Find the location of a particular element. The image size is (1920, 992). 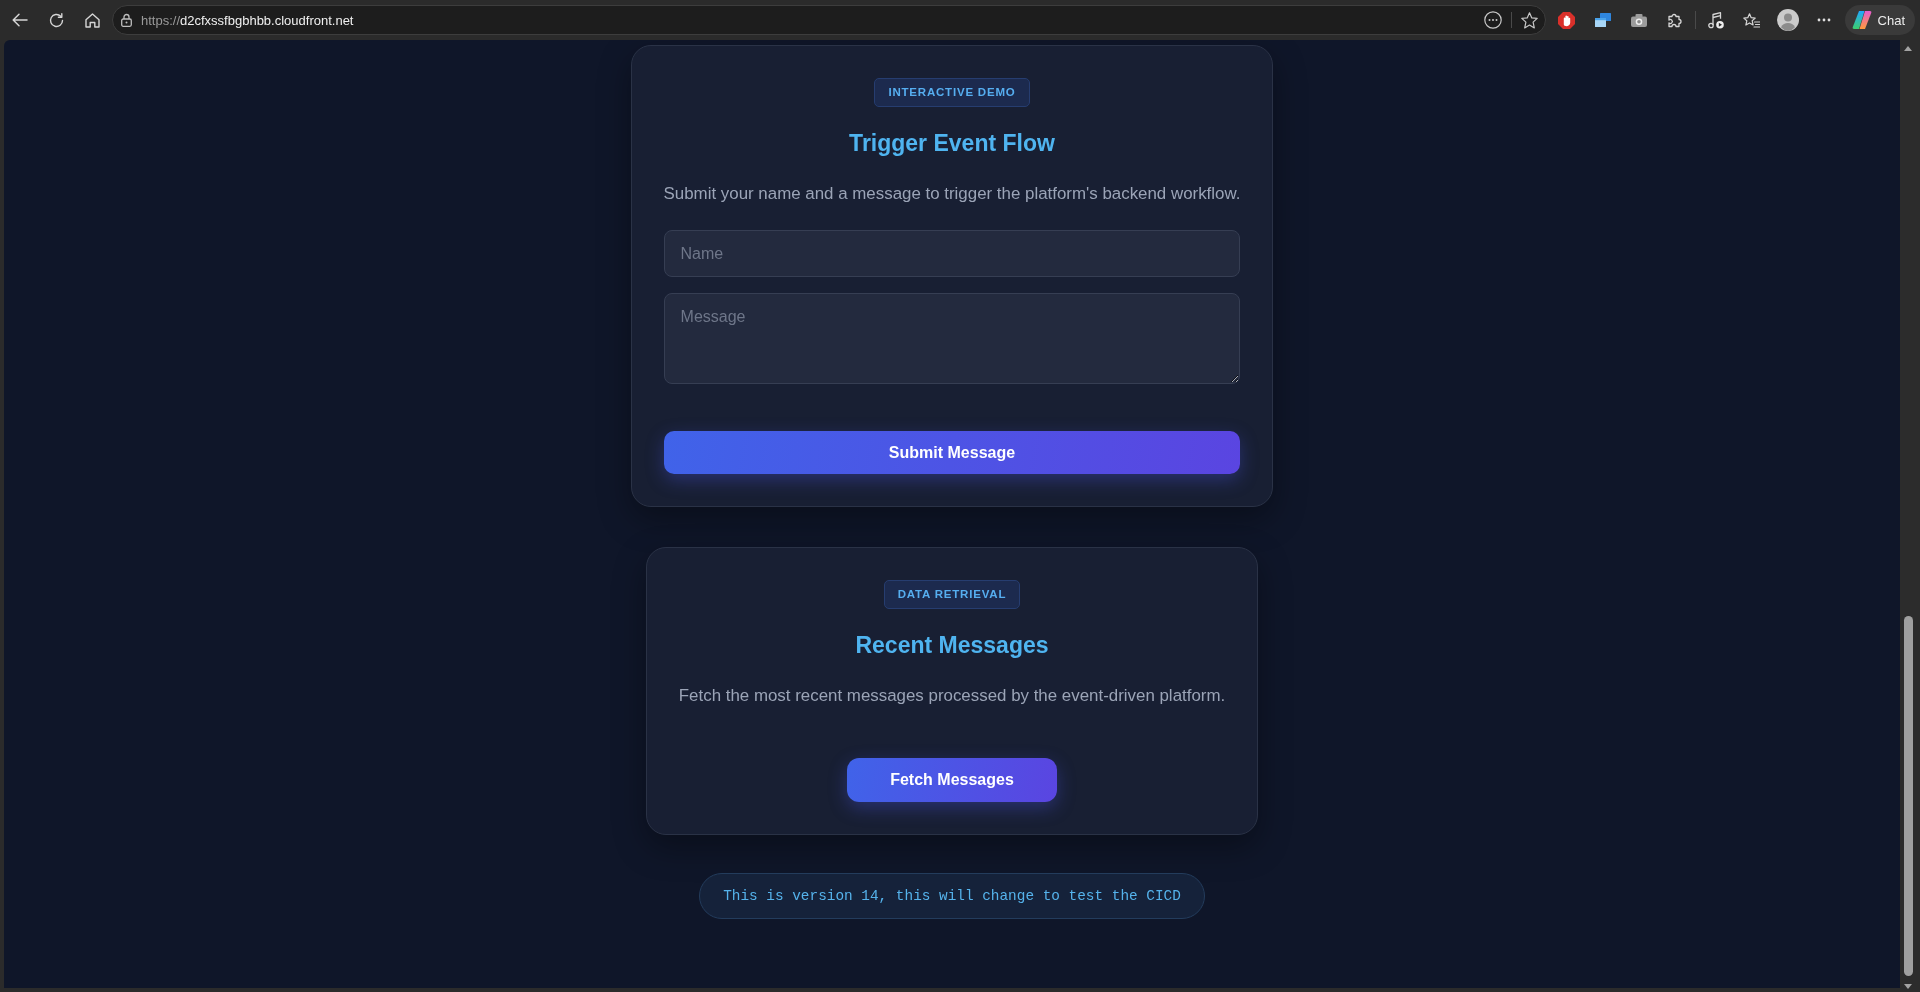

section-badge: INTERACTIVE DEMO is located at coordinates (952, 92).